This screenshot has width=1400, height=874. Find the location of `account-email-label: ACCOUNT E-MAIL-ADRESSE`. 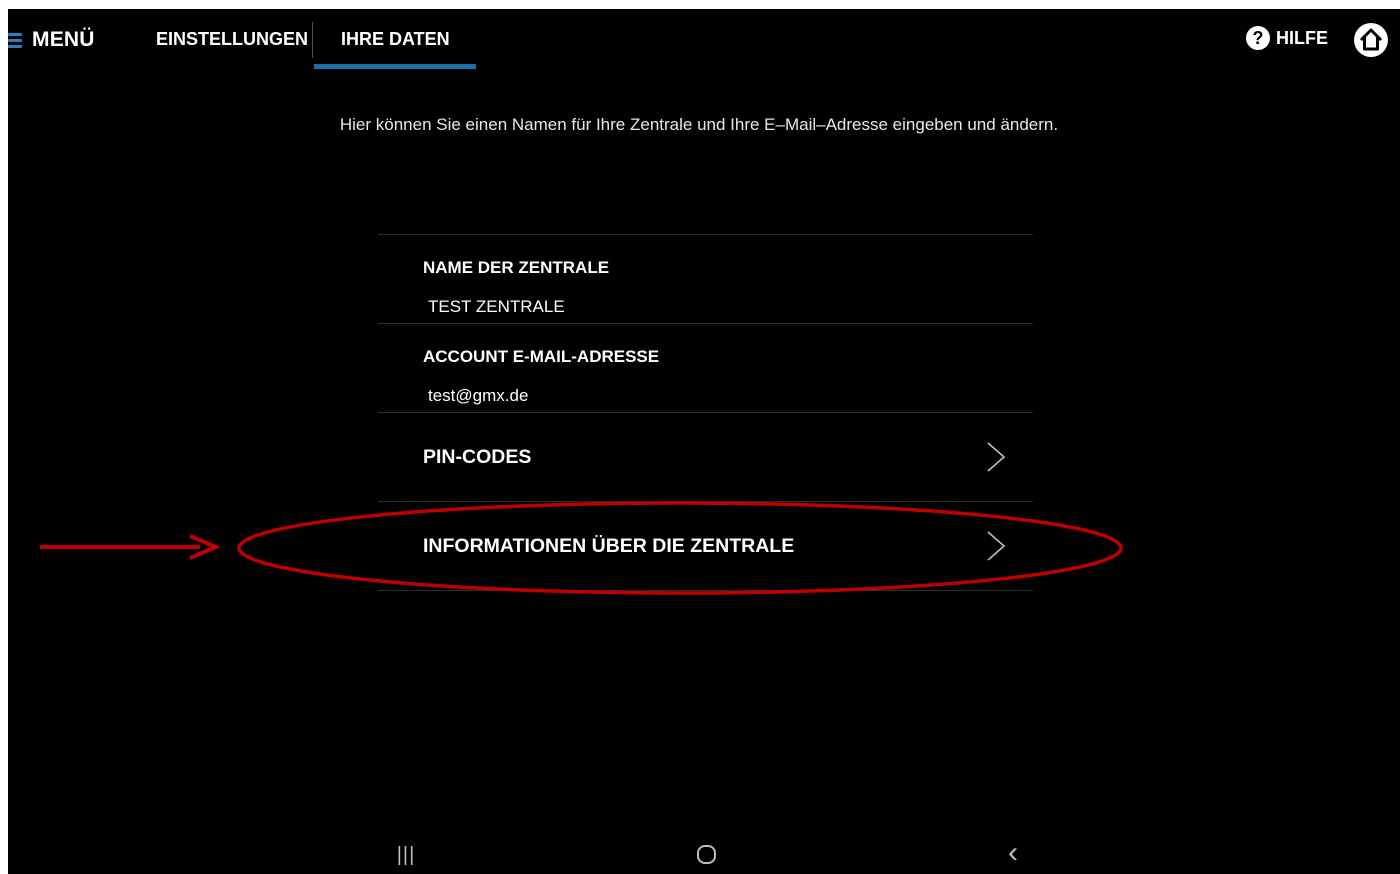

account-email-label: ACCOUNT E-MAIL-ADRESSE is located at coordinates (541, 356).